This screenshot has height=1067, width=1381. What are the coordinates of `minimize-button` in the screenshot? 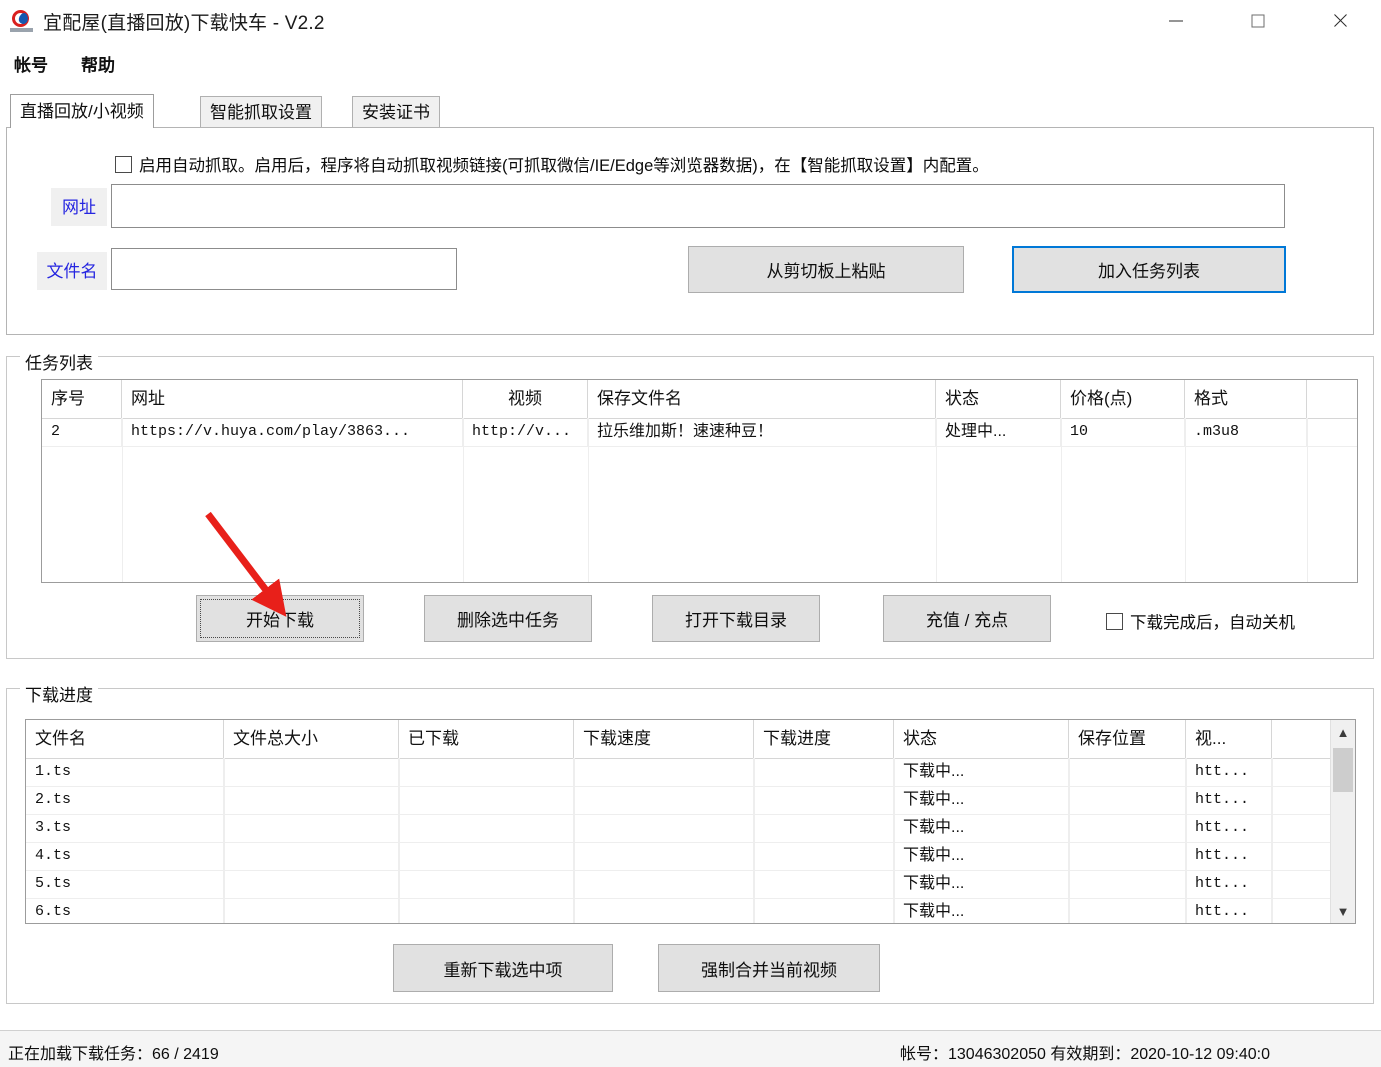 It's located at (1176, 20).